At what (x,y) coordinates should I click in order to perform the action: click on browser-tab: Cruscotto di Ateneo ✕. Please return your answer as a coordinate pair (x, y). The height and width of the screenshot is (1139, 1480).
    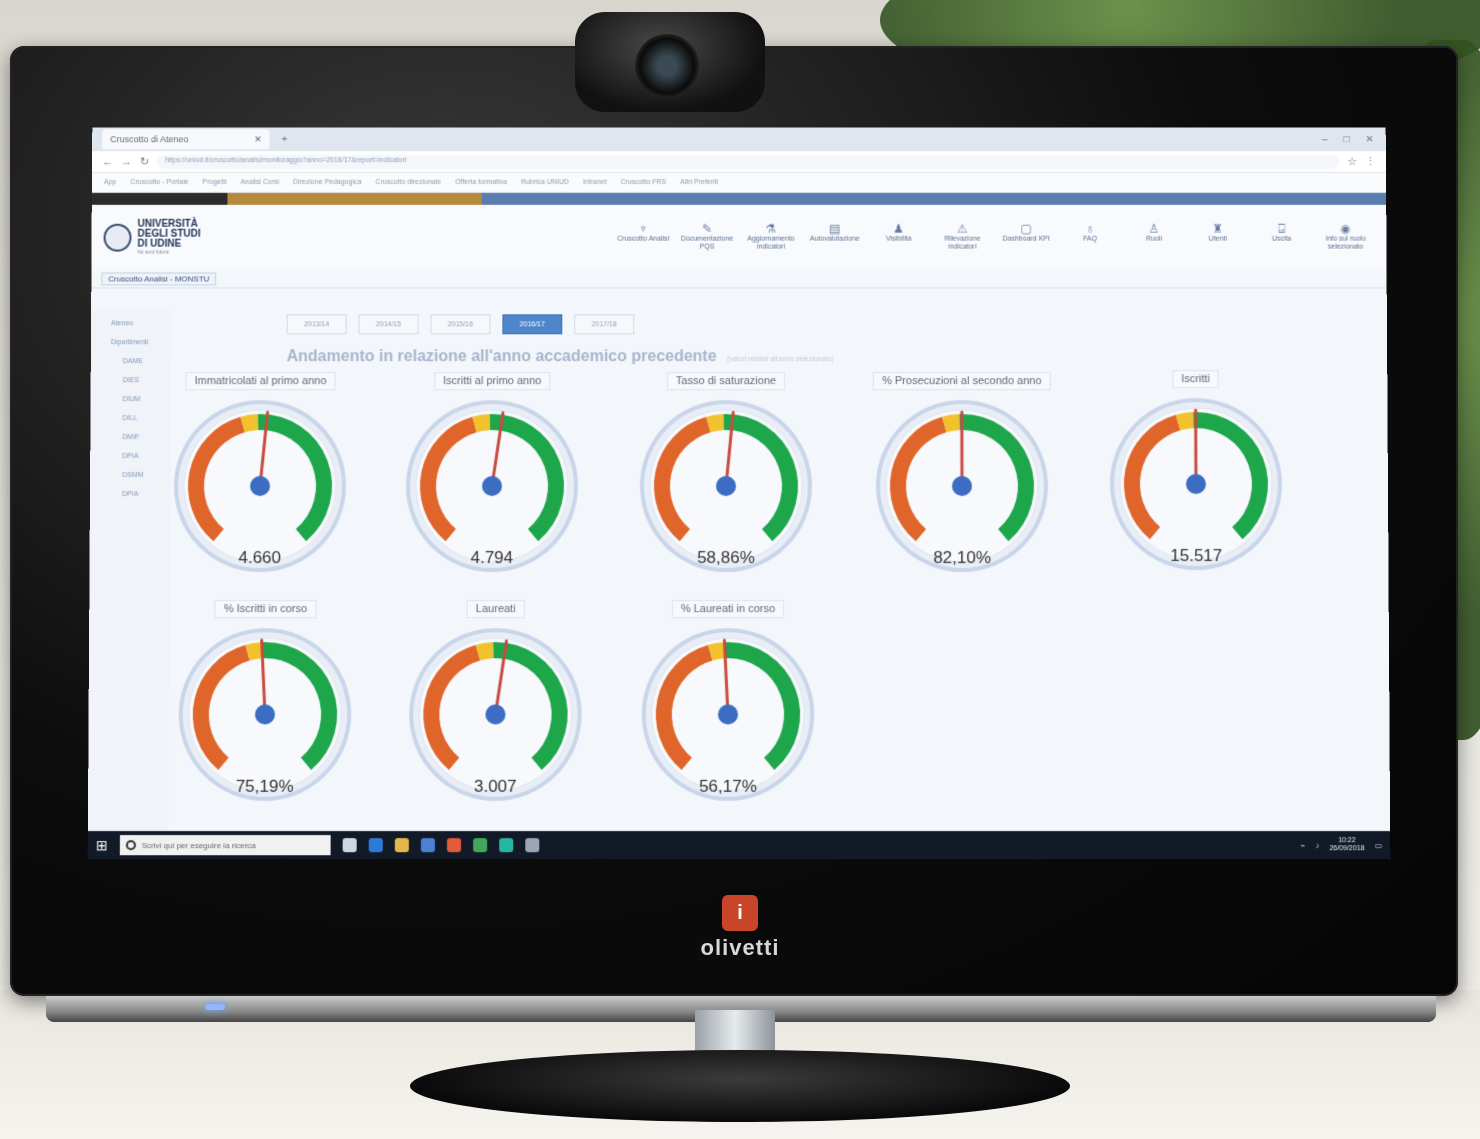
    Looking at the image, I should click on (186, 139).